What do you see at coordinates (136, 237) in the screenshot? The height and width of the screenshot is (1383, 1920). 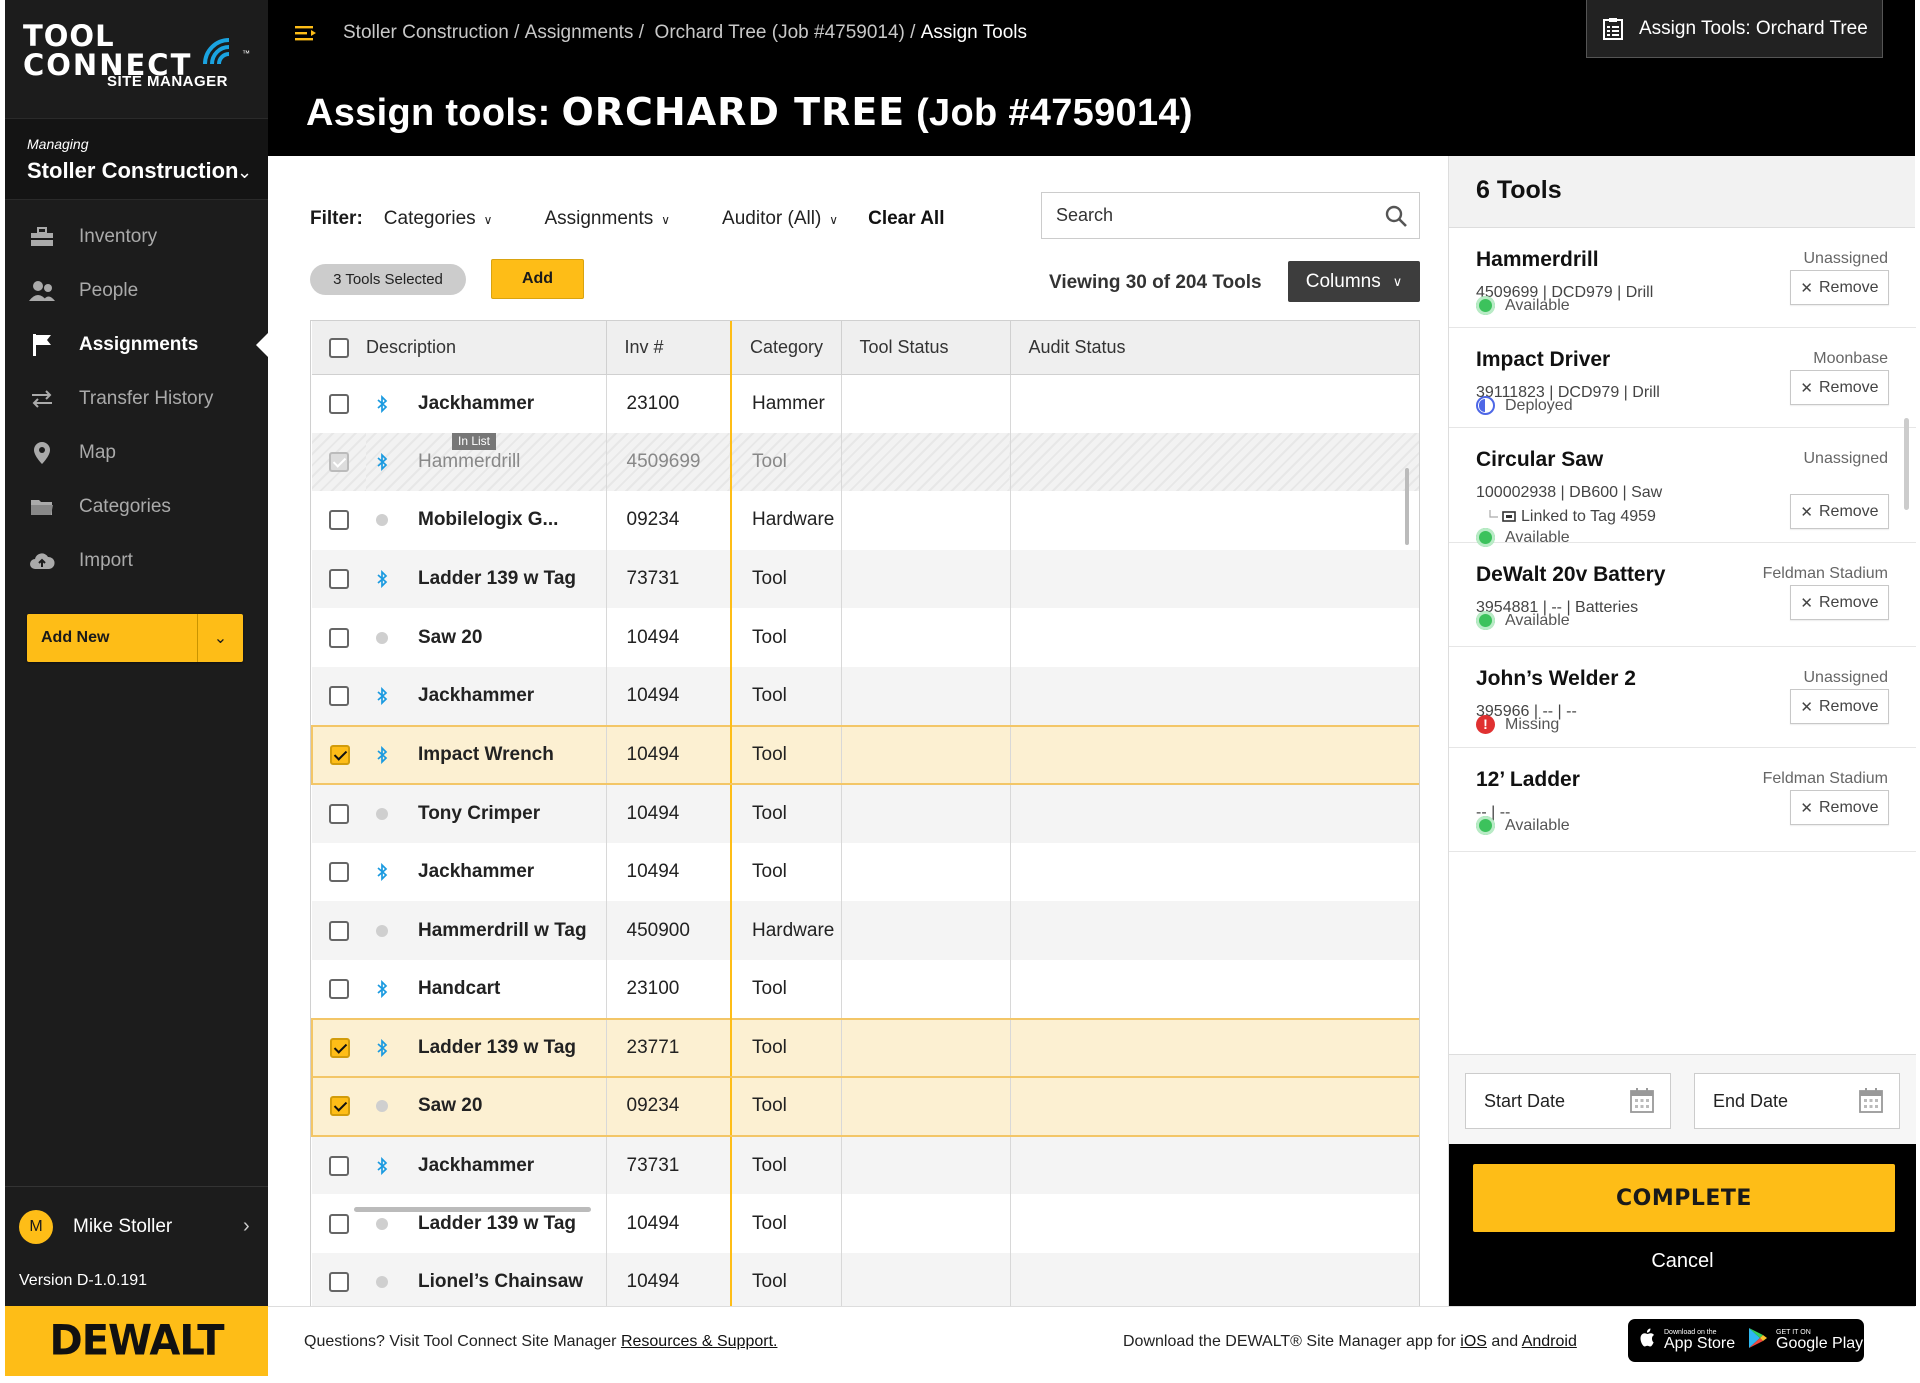 I see `sidebar-item-inventory: Inventory` at bounding box center [136, 237].